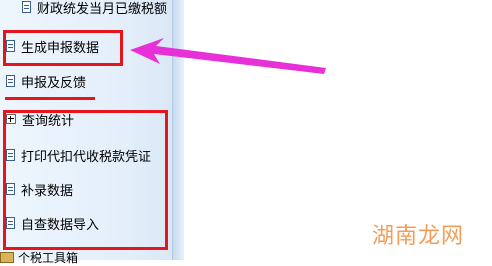 This screenshot has width=492, height=266. I want to click on pointer-arrow-icon, so click(228, 56).